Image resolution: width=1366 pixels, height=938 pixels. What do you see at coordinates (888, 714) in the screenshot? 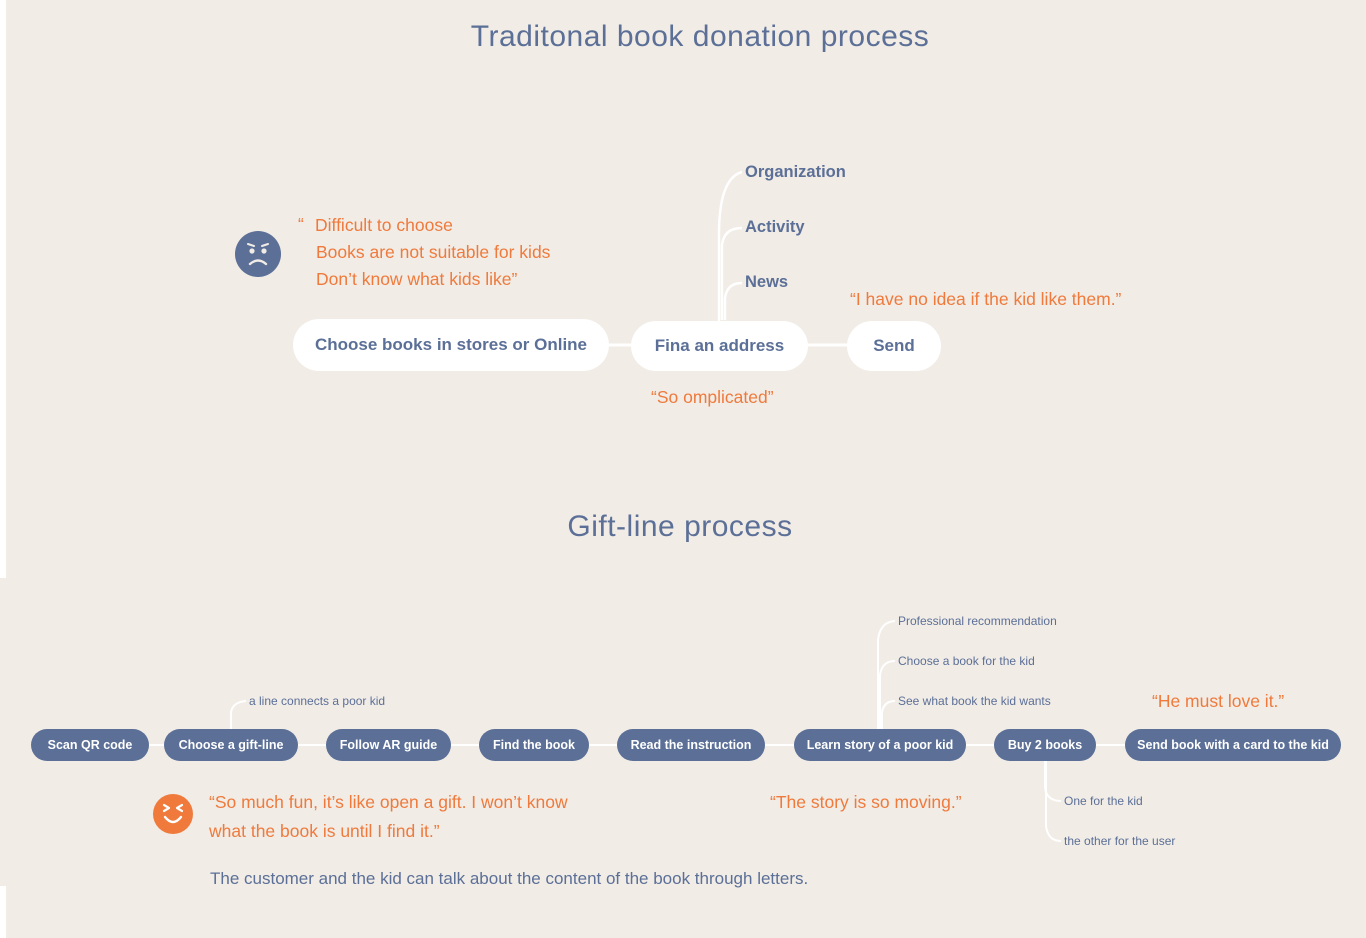
I see `branch-line-see-wants` at bounding box center [888, 714].